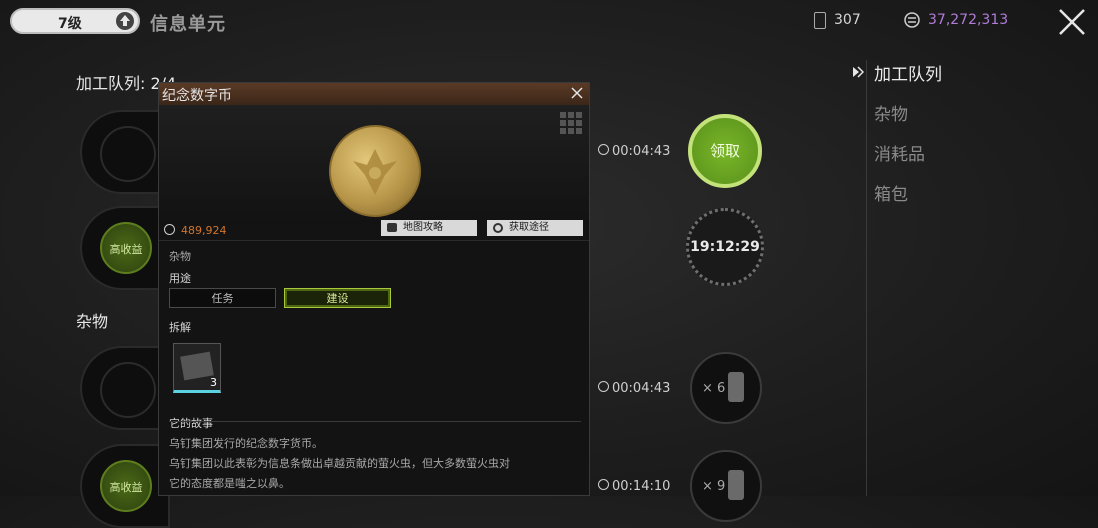 The height and width of the screenshot is (528, 1098). I want to click on fuel-quantity: × 6, so click(714, 388).